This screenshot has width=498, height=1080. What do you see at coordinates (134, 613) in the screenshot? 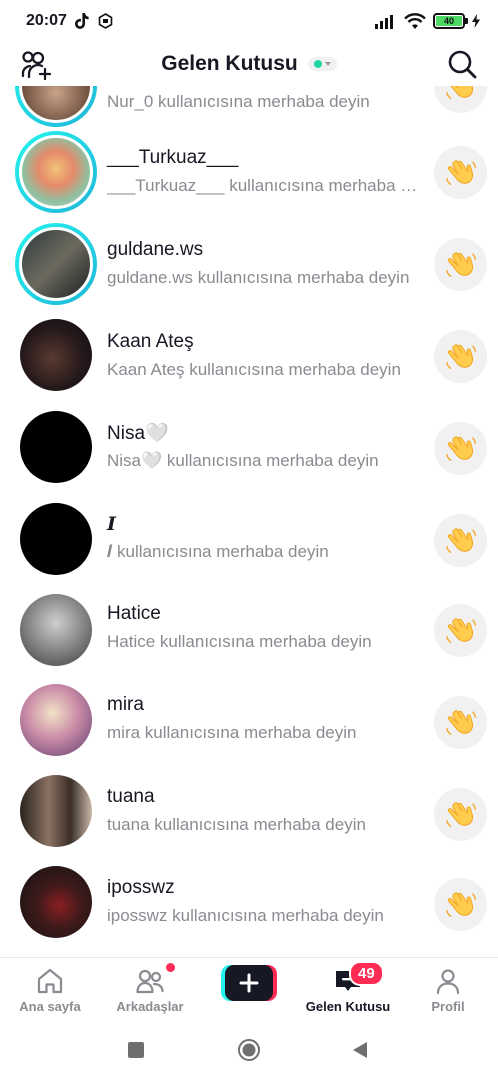
I see `list-item-name: Hatice` at bounding box center [134, 613].